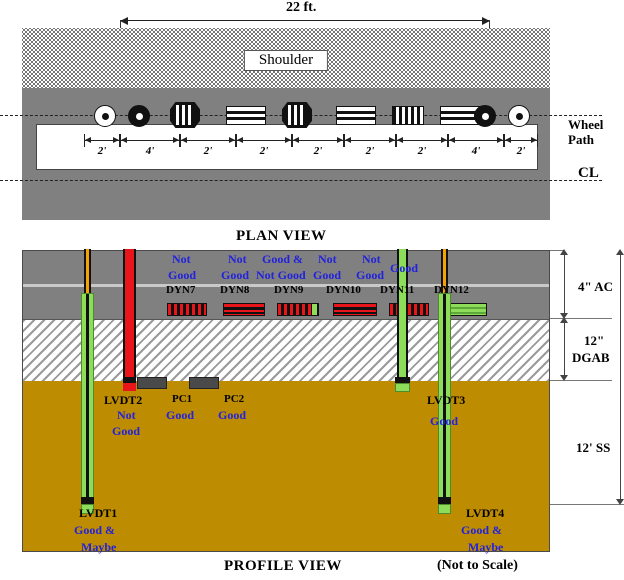 Image resolution: width=624 pixels, height=580 pixels. What do you see at coordinates (123, 400) in the screenshot?
I see `lvdt2-id: LVDT2` at bounding box center [123, 400].